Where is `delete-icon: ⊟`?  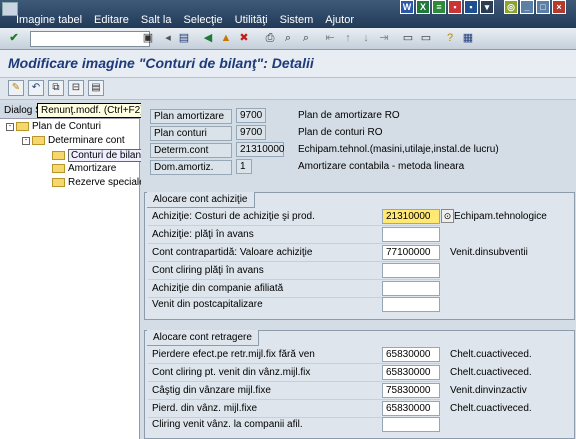
delete-icon: ⊟ is located at coordinates (76, 88).